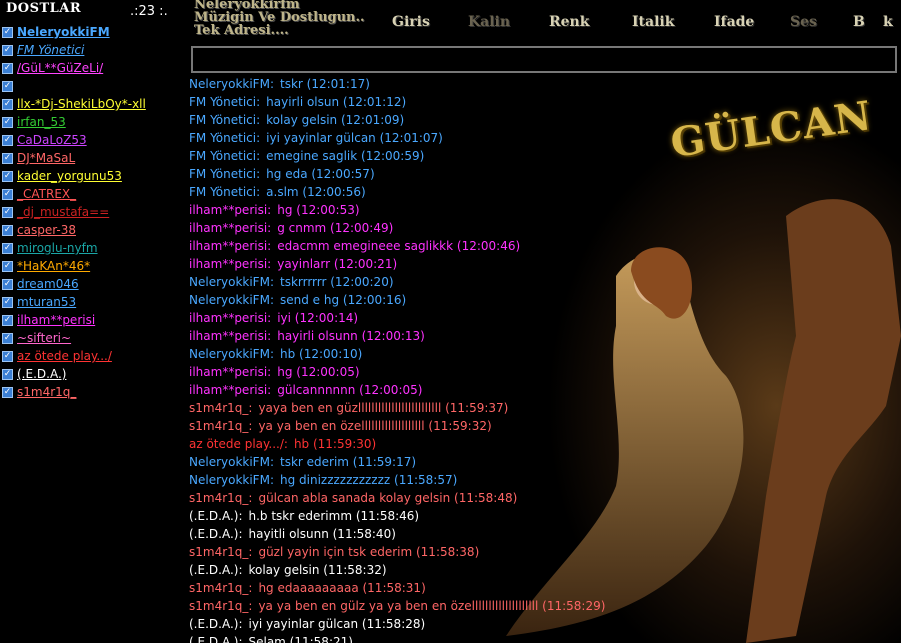 The height and width of the screenshot is (643, 901). Describe the element at coordinates (93, 339) in the screenshot. I see `user-list-item: ✓ ~sifteri~` at that location.